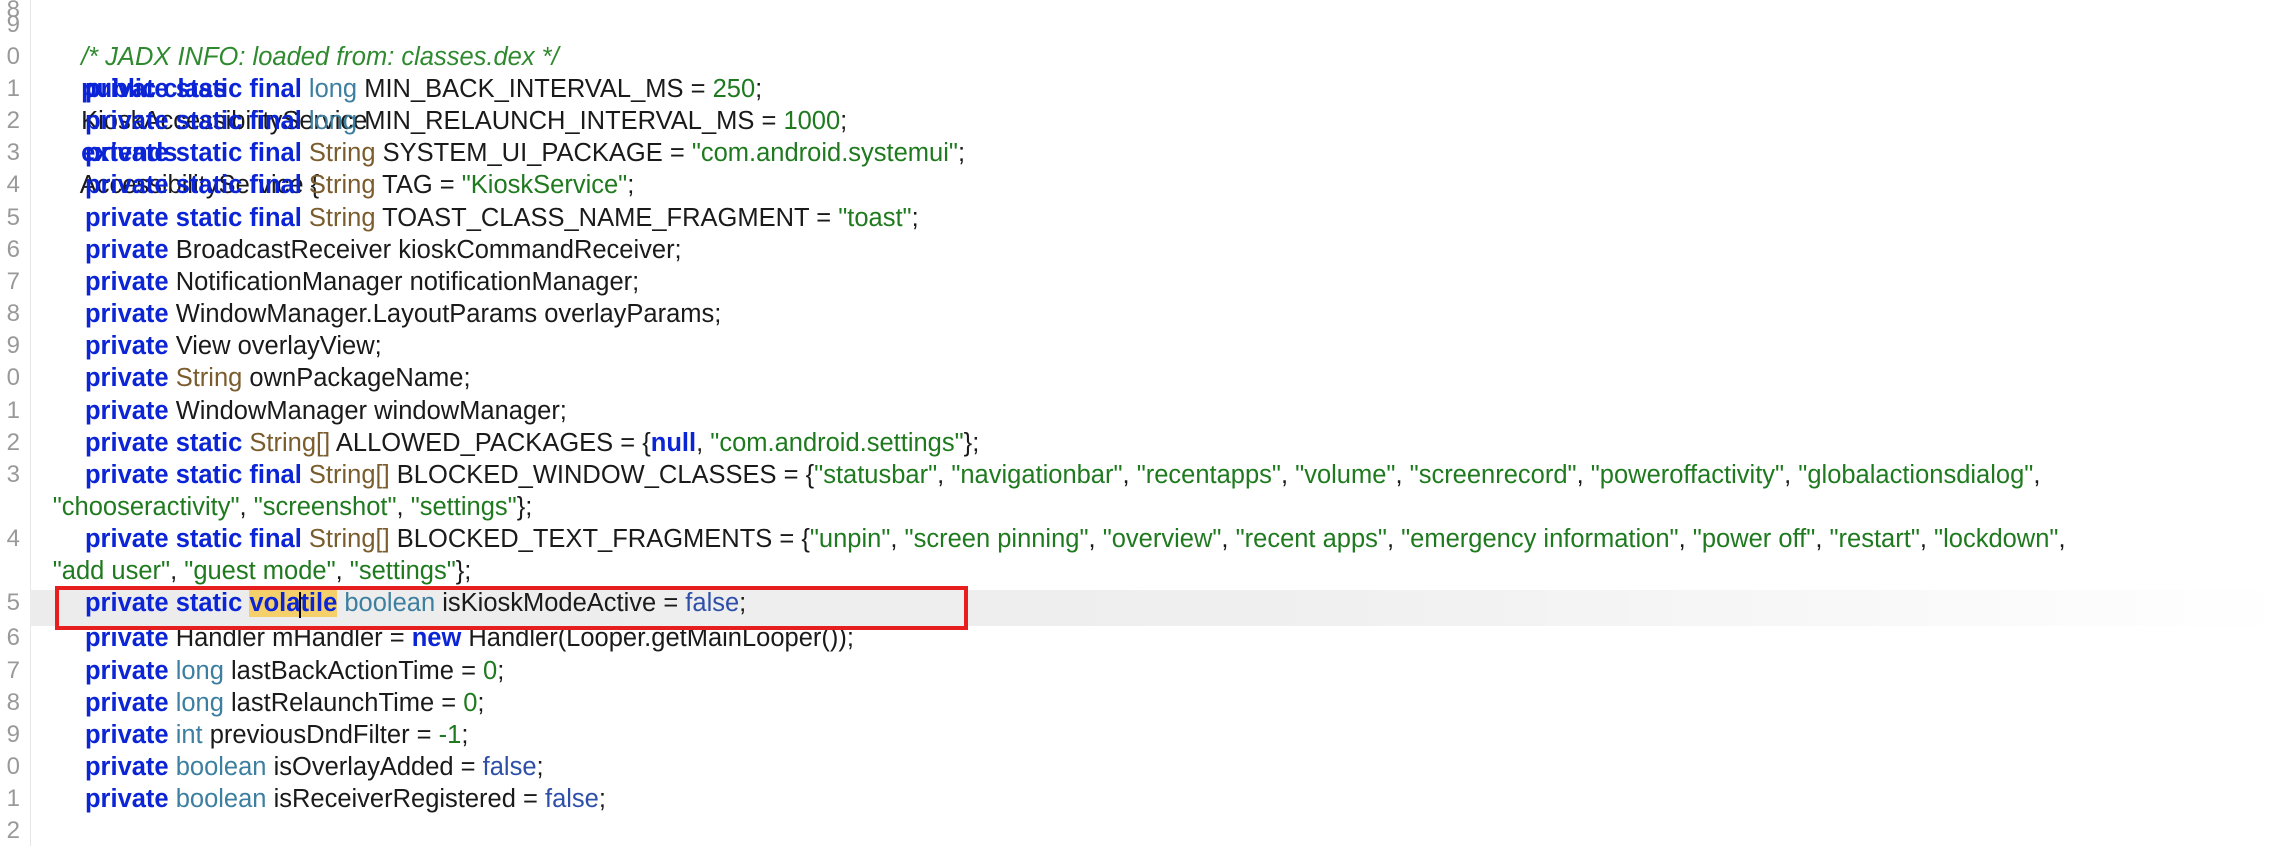  Describe the element at coordinates (1185, 735) in the screenshot. I see `code-line-field: private int previousDndFilter = -1;` at that location.